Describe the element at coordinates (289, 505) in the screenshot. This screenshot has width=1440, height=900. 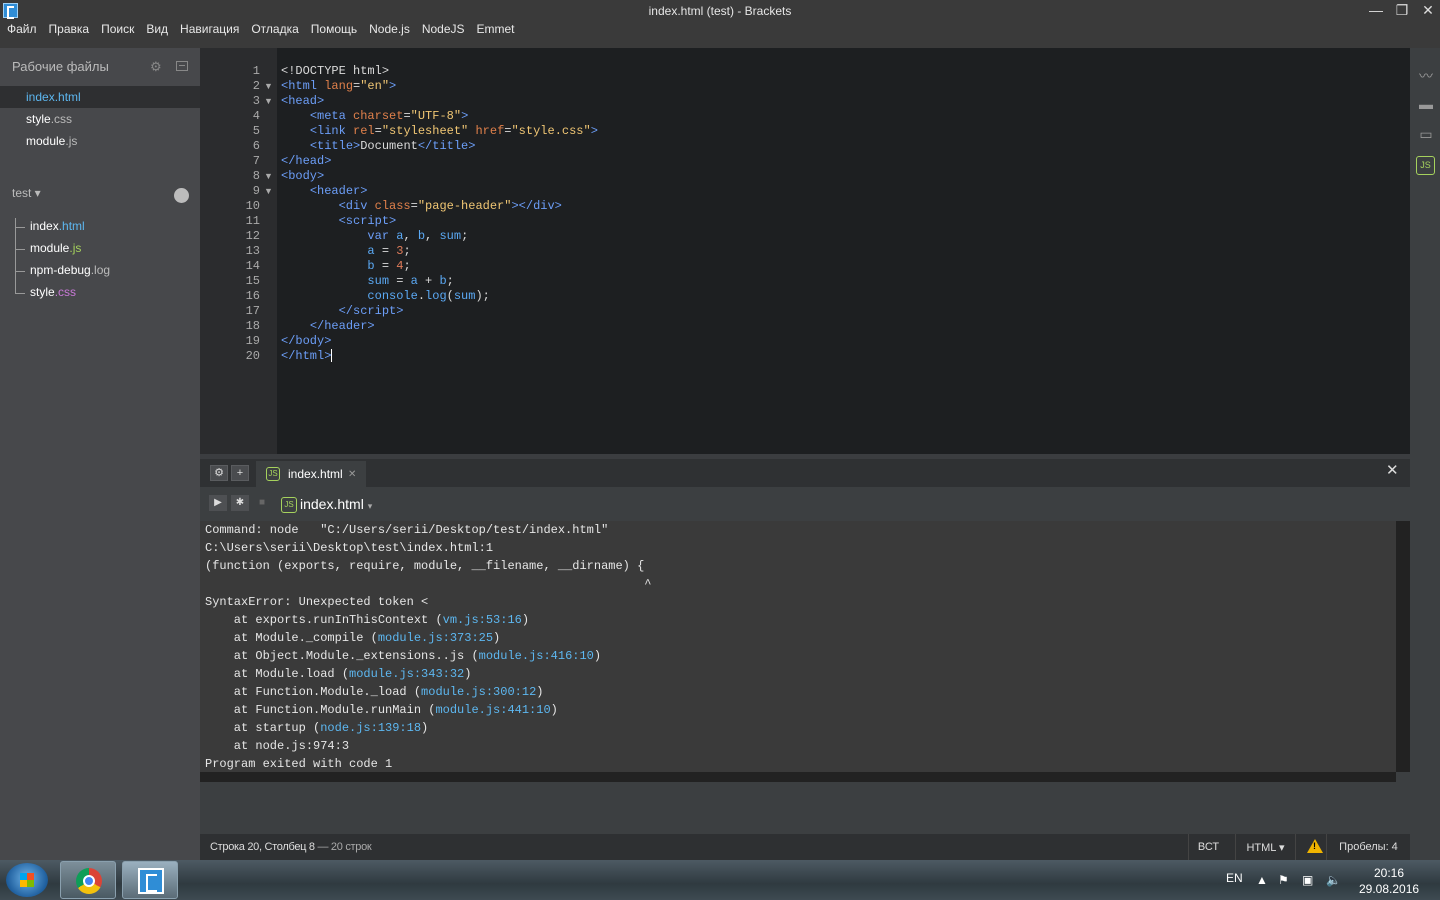
I see `nodejs-icon: JS` at that location.